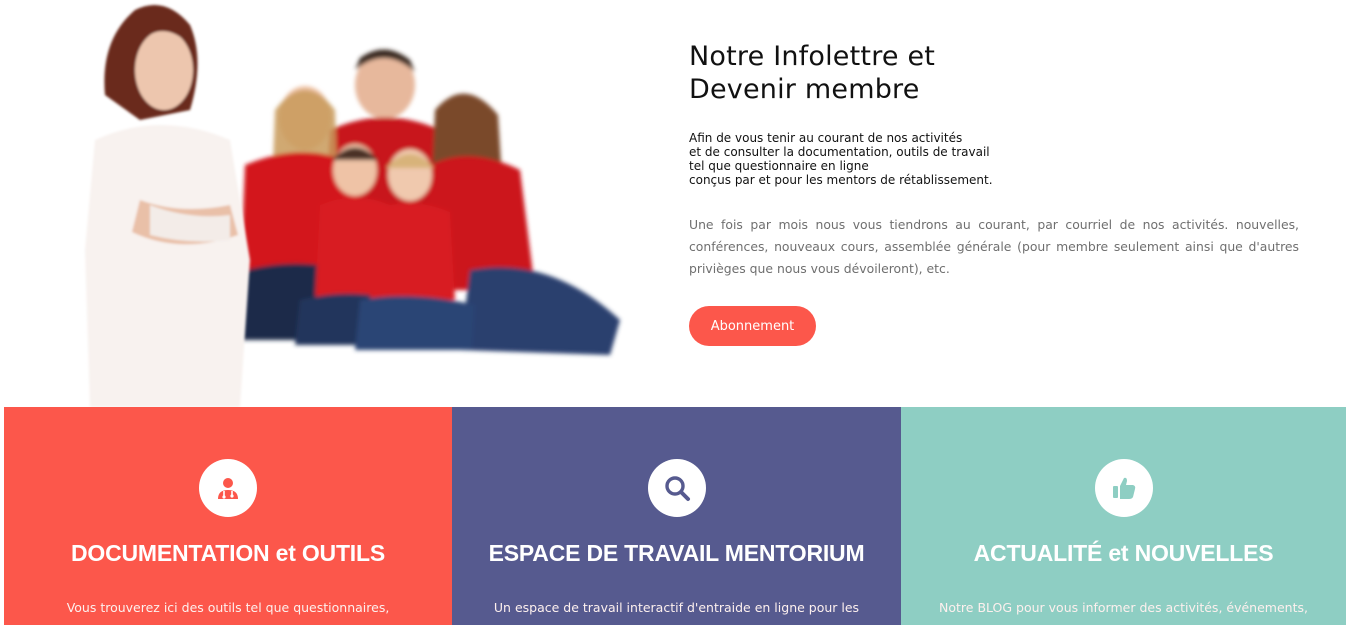  What do you see at coordinates (996, 73) in the screenshot?
I see `newsletter-title: Notre Infolettre et Devenir membre` at bounding box center [996, 73].